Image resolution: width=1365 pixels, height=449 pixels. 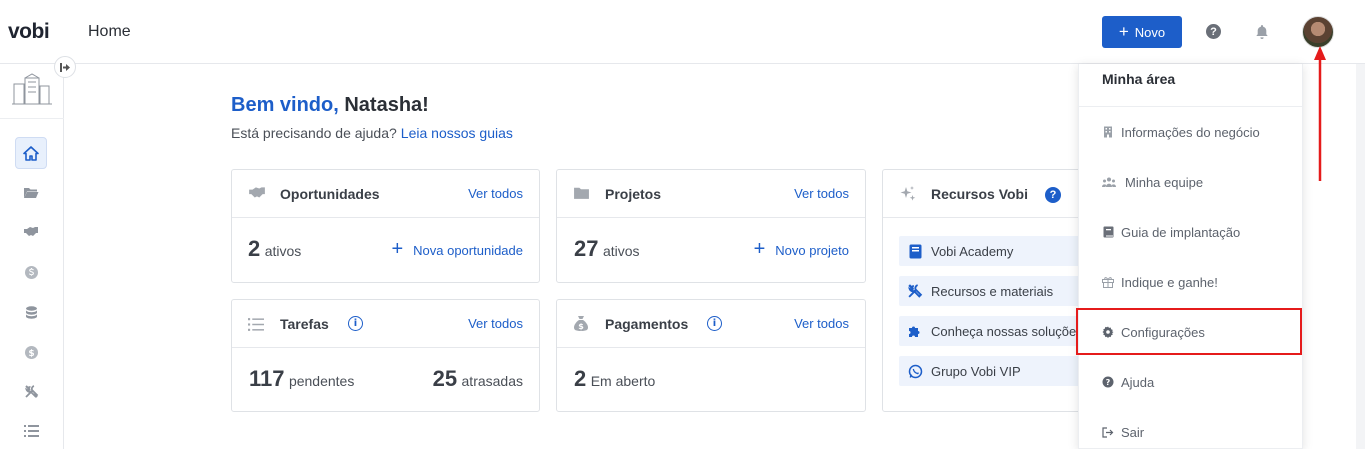 I want to click on resource-item-materials: Recursos e materiais, so click(x=994, y=291).